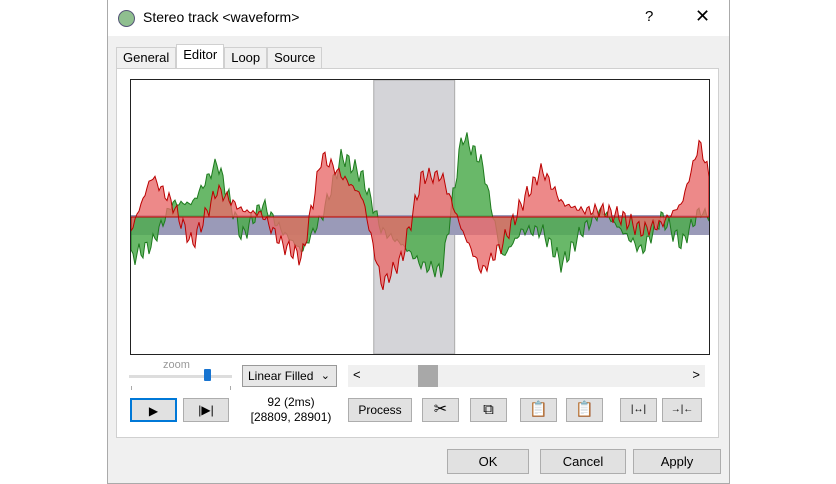  I want to click on expand-button: |↔|, so click(638, 410).